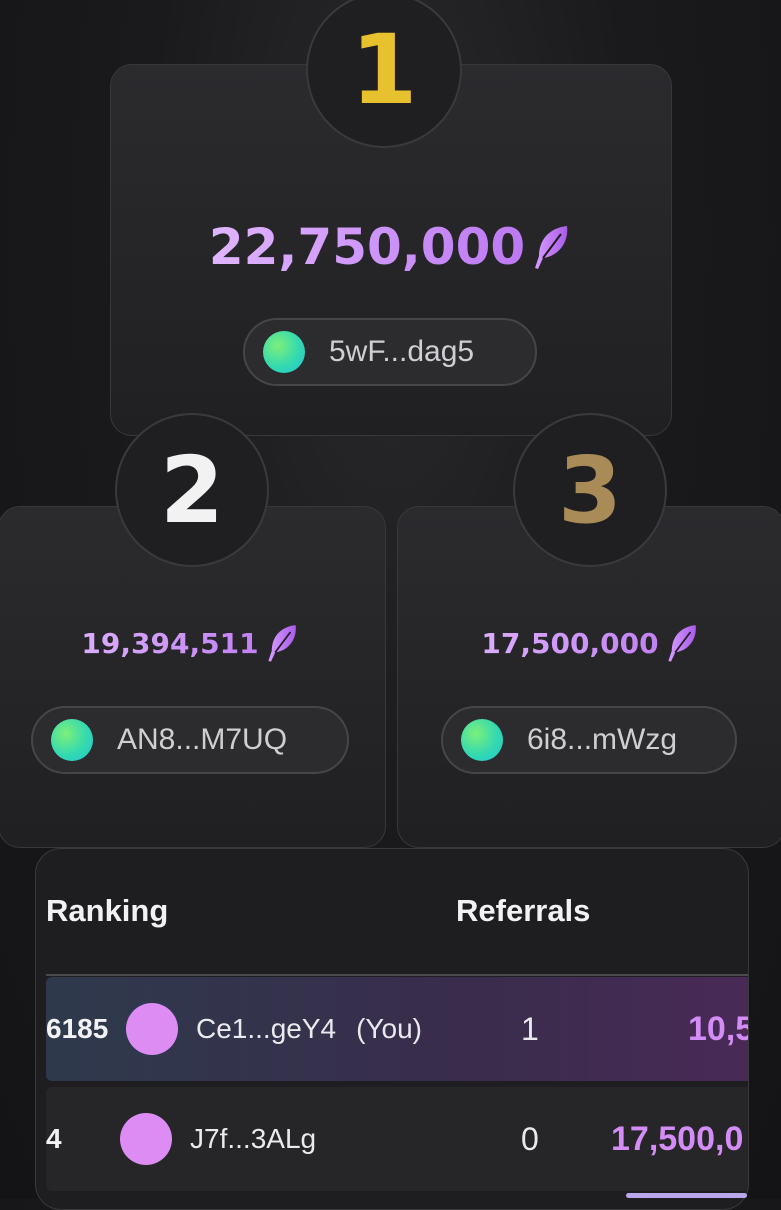 The width and height of the screenshot is (781, 1210). I want to click on row-rank: 6185, so click(77, 1028).